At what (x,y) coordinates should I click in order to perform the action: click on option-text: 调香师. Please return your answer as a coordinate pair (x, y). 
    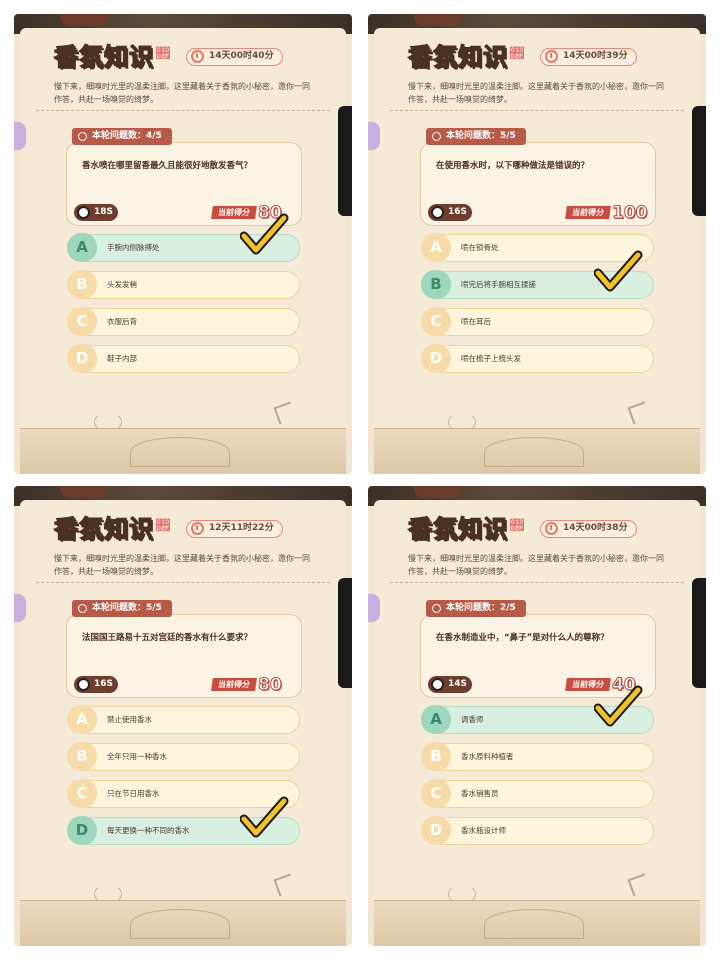
    Looking at the image, I should click on (472, 719).